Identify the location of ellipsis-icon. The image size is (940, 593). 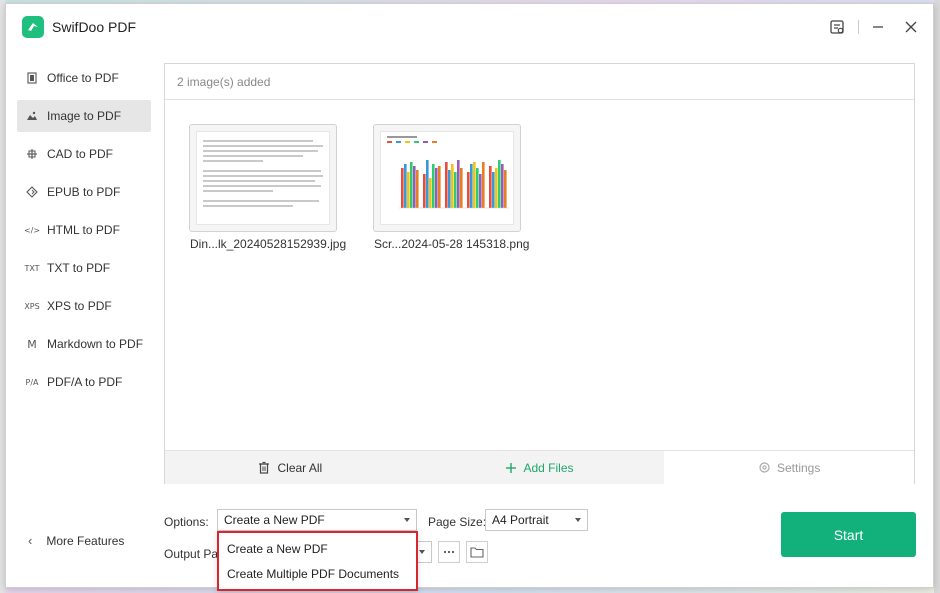
(449, 552).